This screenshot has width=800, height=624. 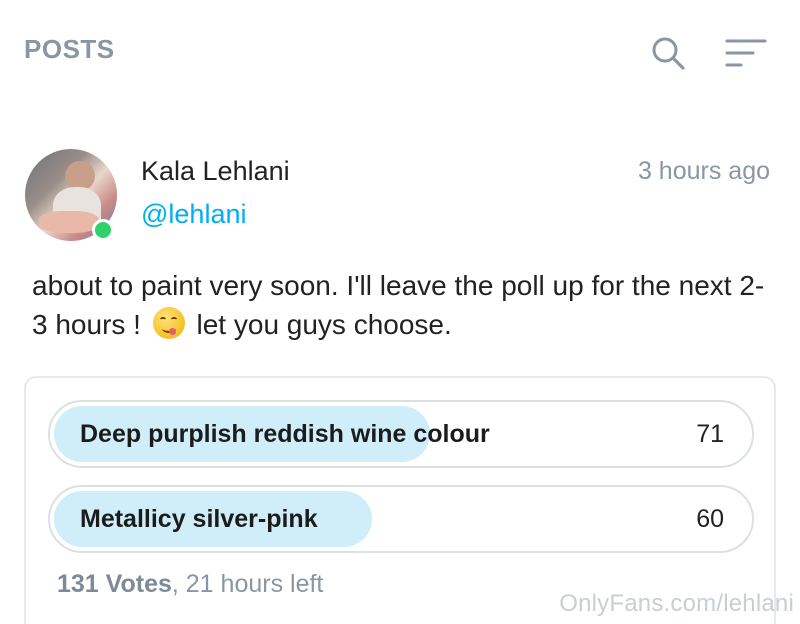 What do you see at coordinates (676, 603) in the screenshot?
I see `watermark: OnlyFans.com/lehlani` at bounding box center [676, 603].